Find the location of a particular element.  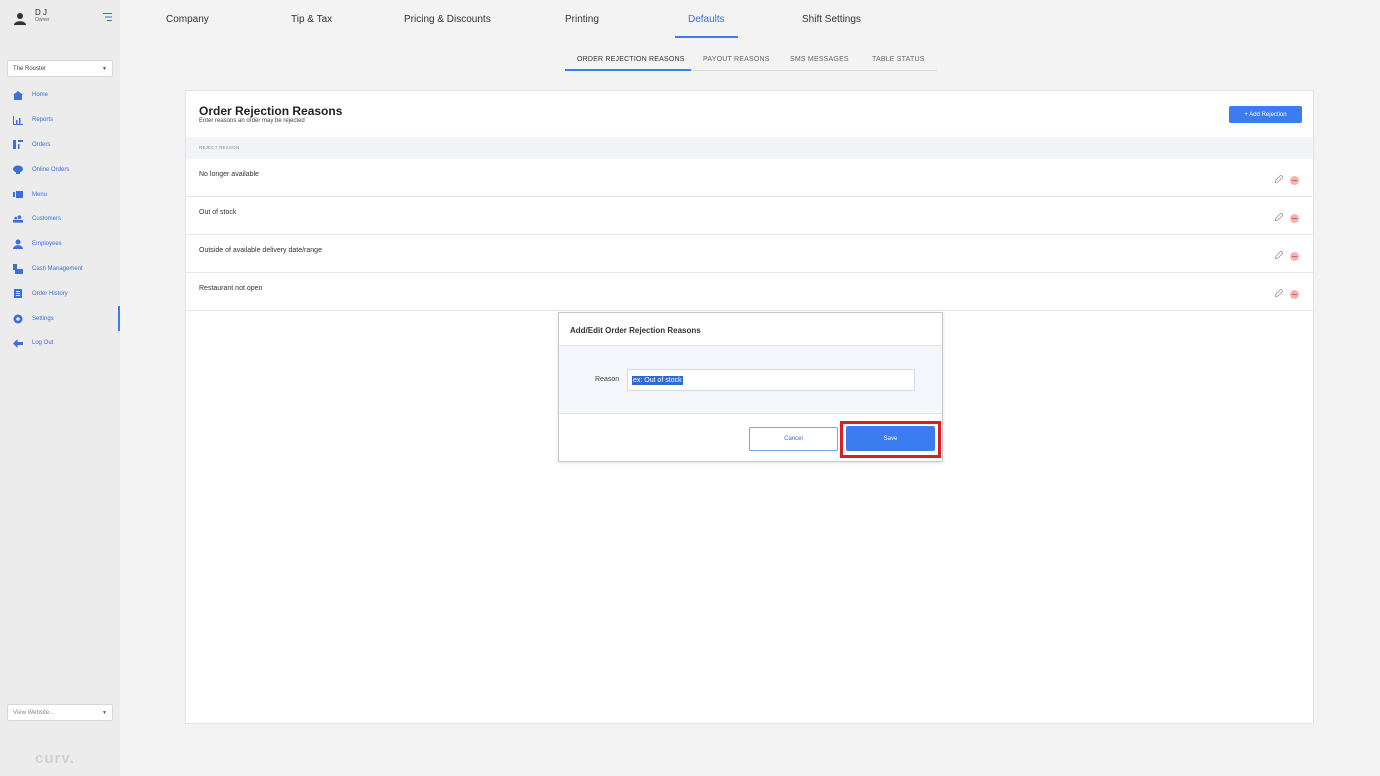

sidebar-item-label: Online Orders is located at coordinates (51, 169).